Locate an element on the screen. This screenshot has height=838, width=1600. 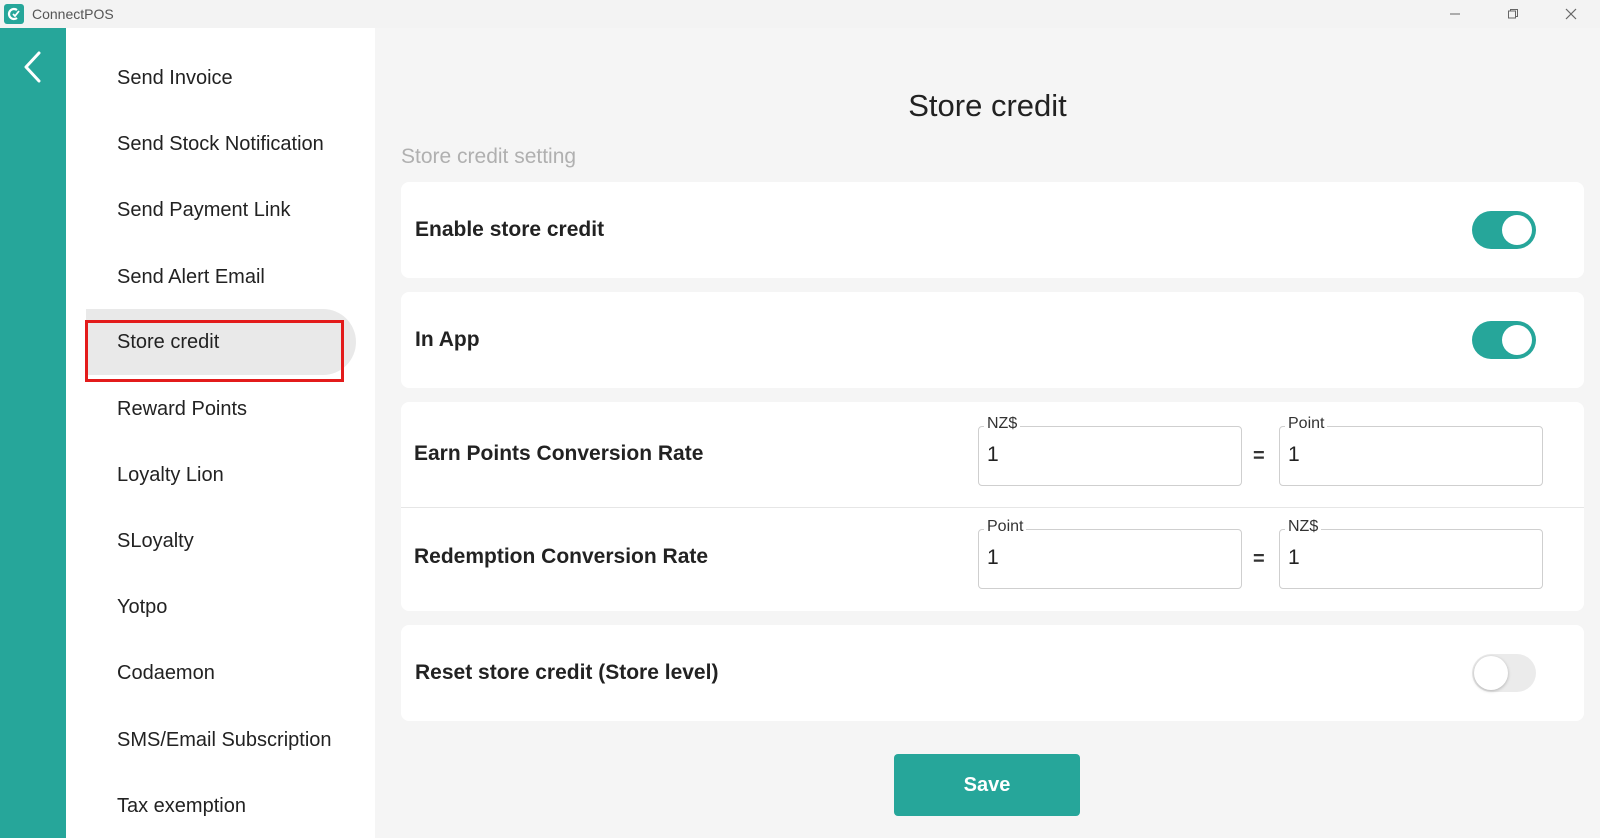
sidebar-item-send-payment-link: Send Payment Link is located at coordinates (203, 210).